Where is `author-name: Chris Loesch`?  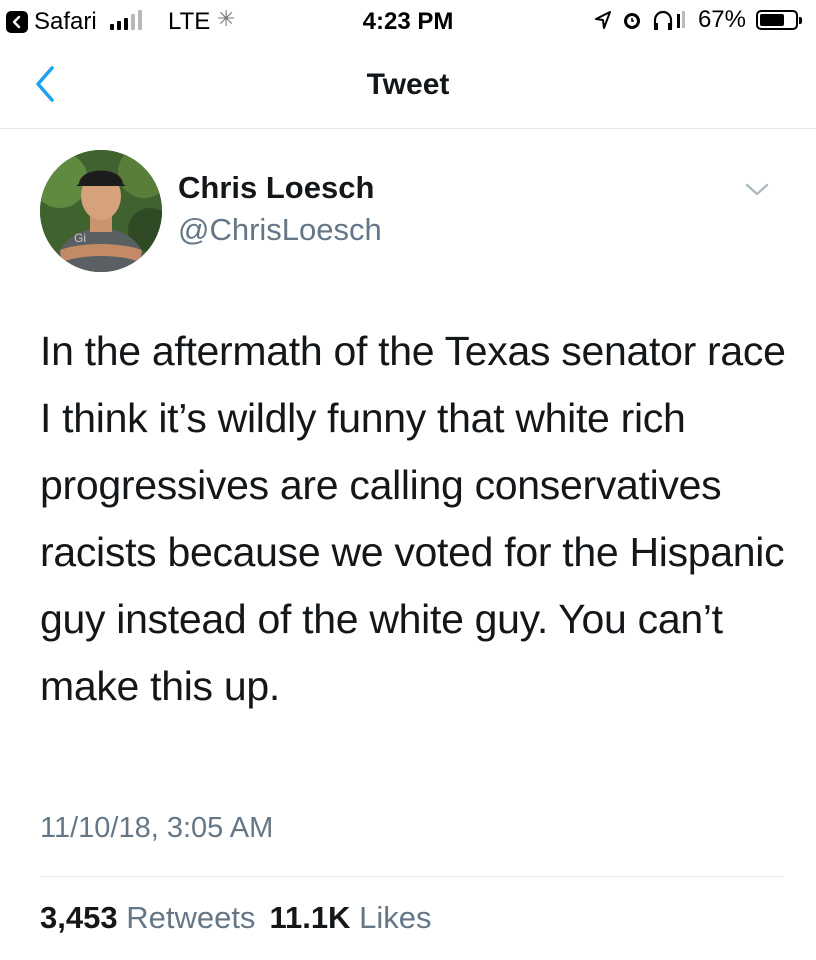 author-name: Chris Loesch is located at coordinates (276, 188).